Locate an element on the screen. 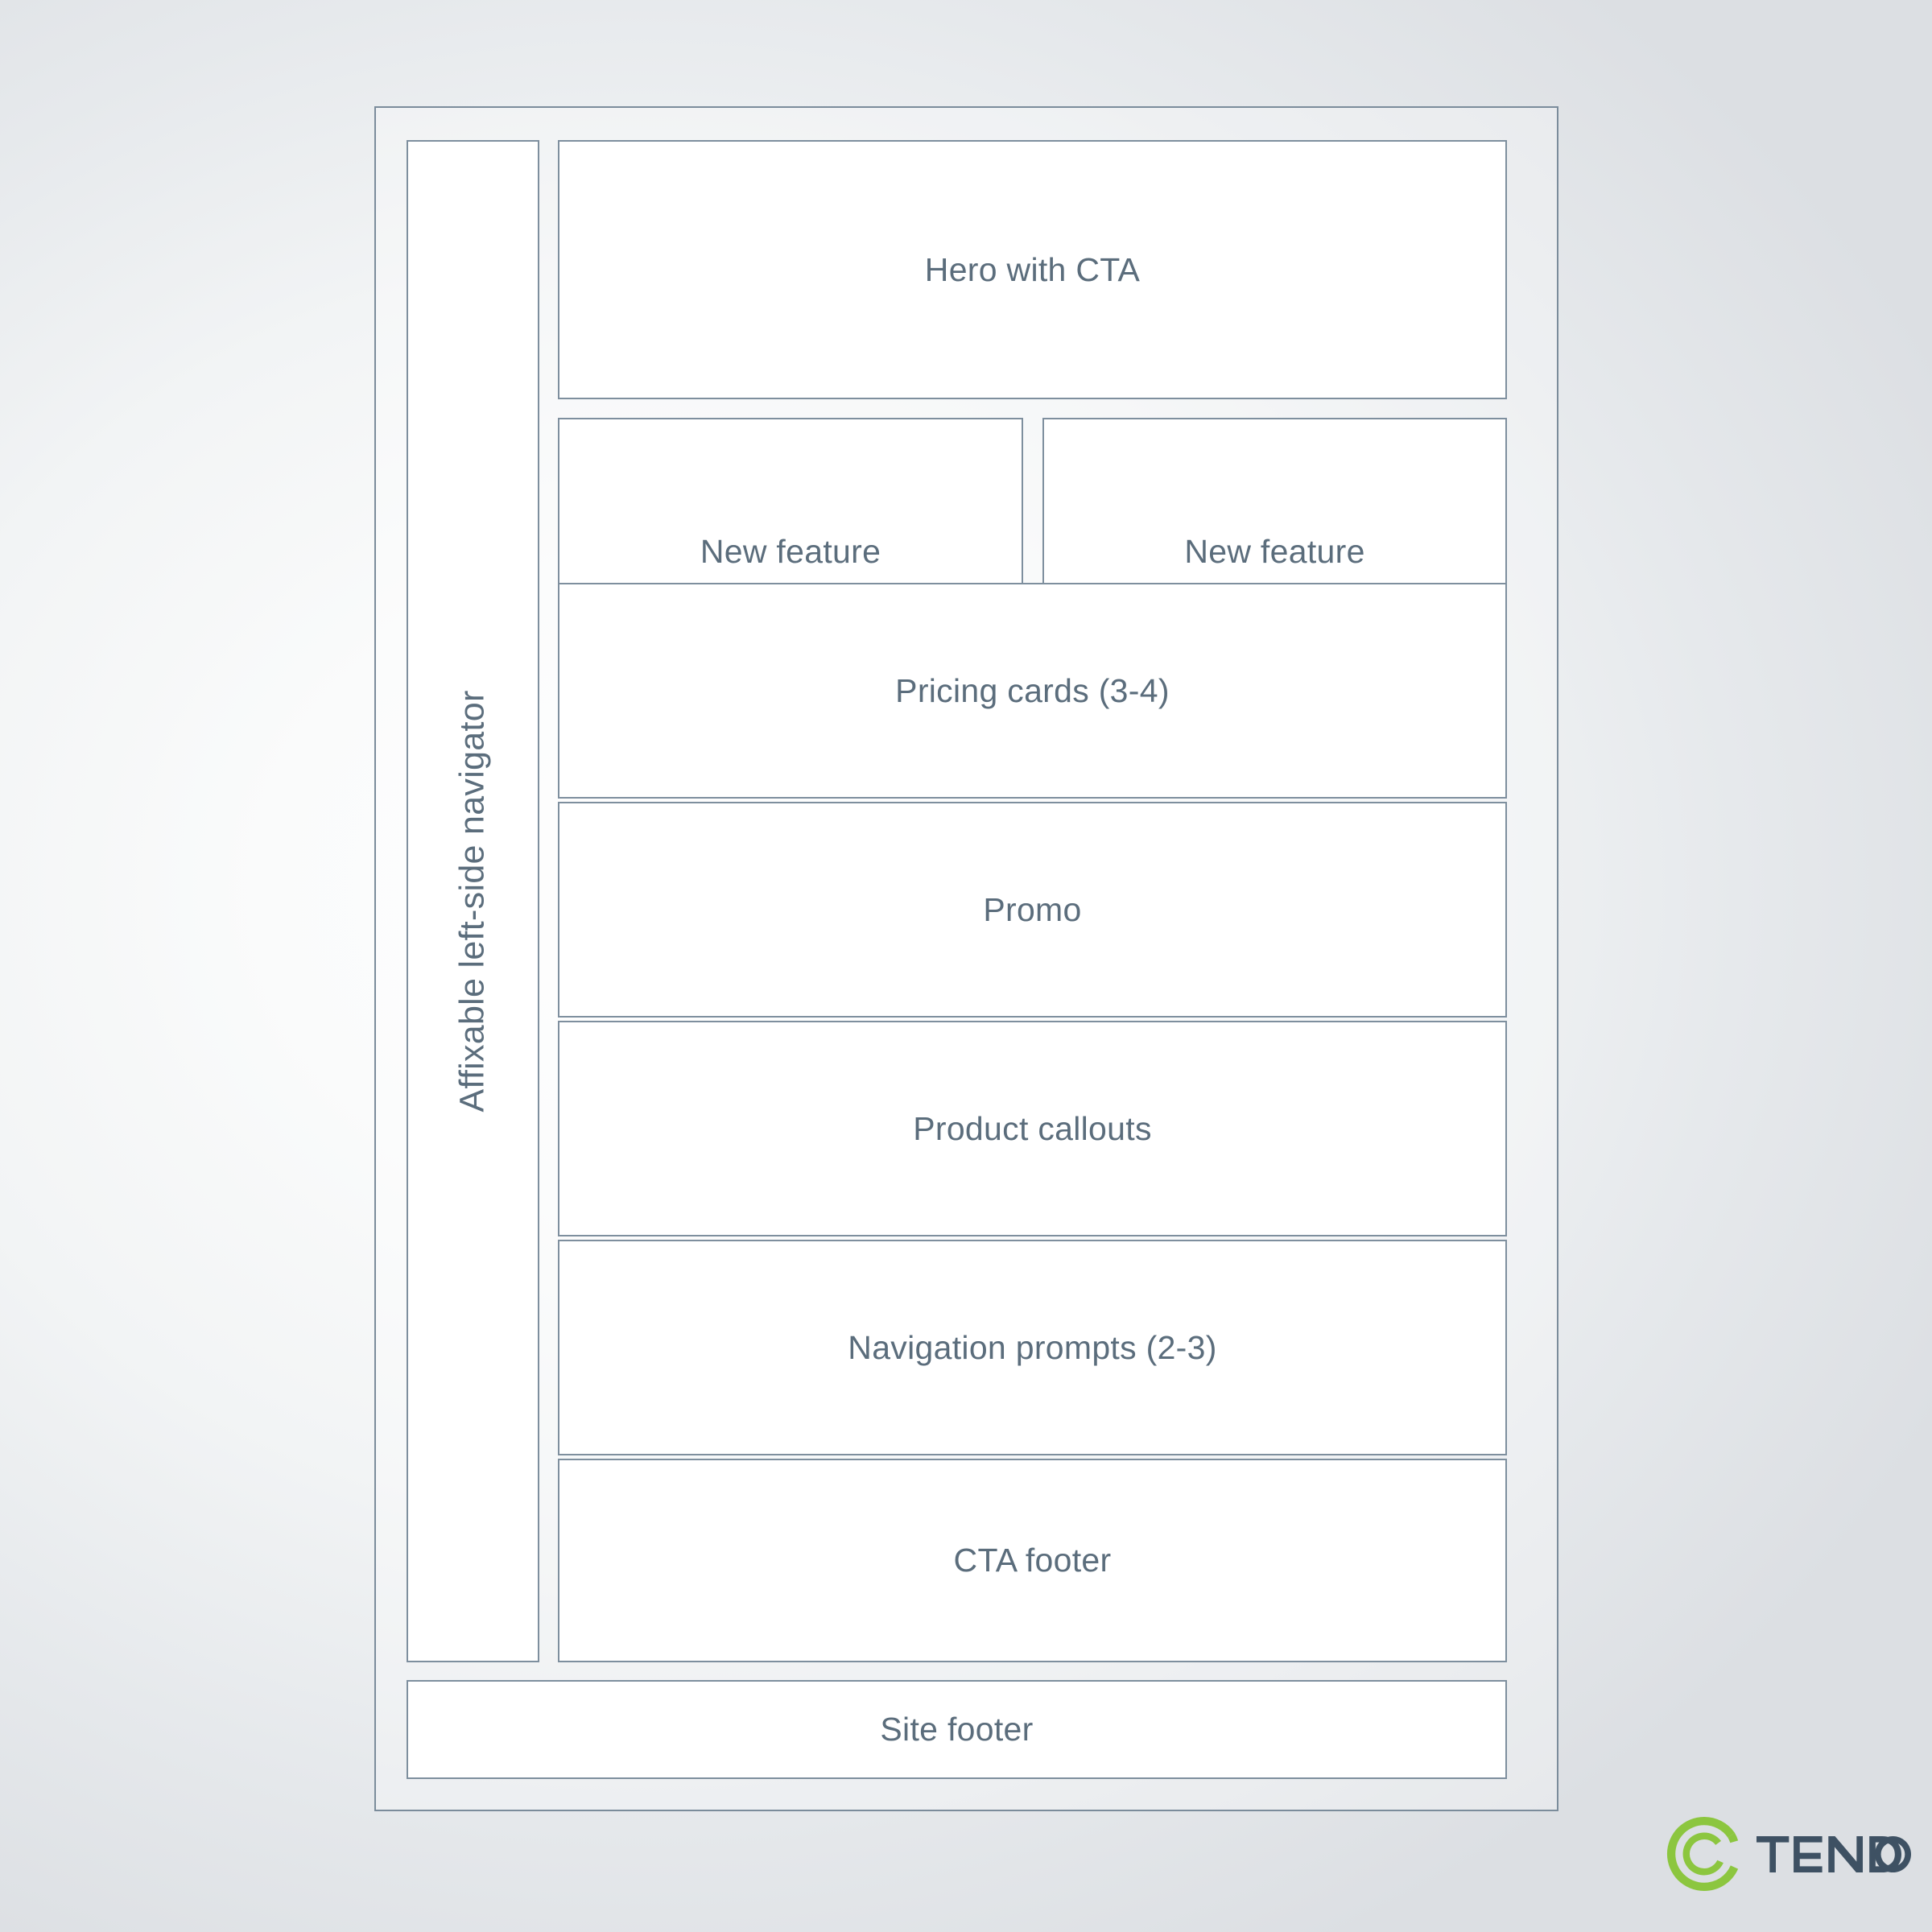  tendo-wordmark is located at coordinates (1834, 1854).